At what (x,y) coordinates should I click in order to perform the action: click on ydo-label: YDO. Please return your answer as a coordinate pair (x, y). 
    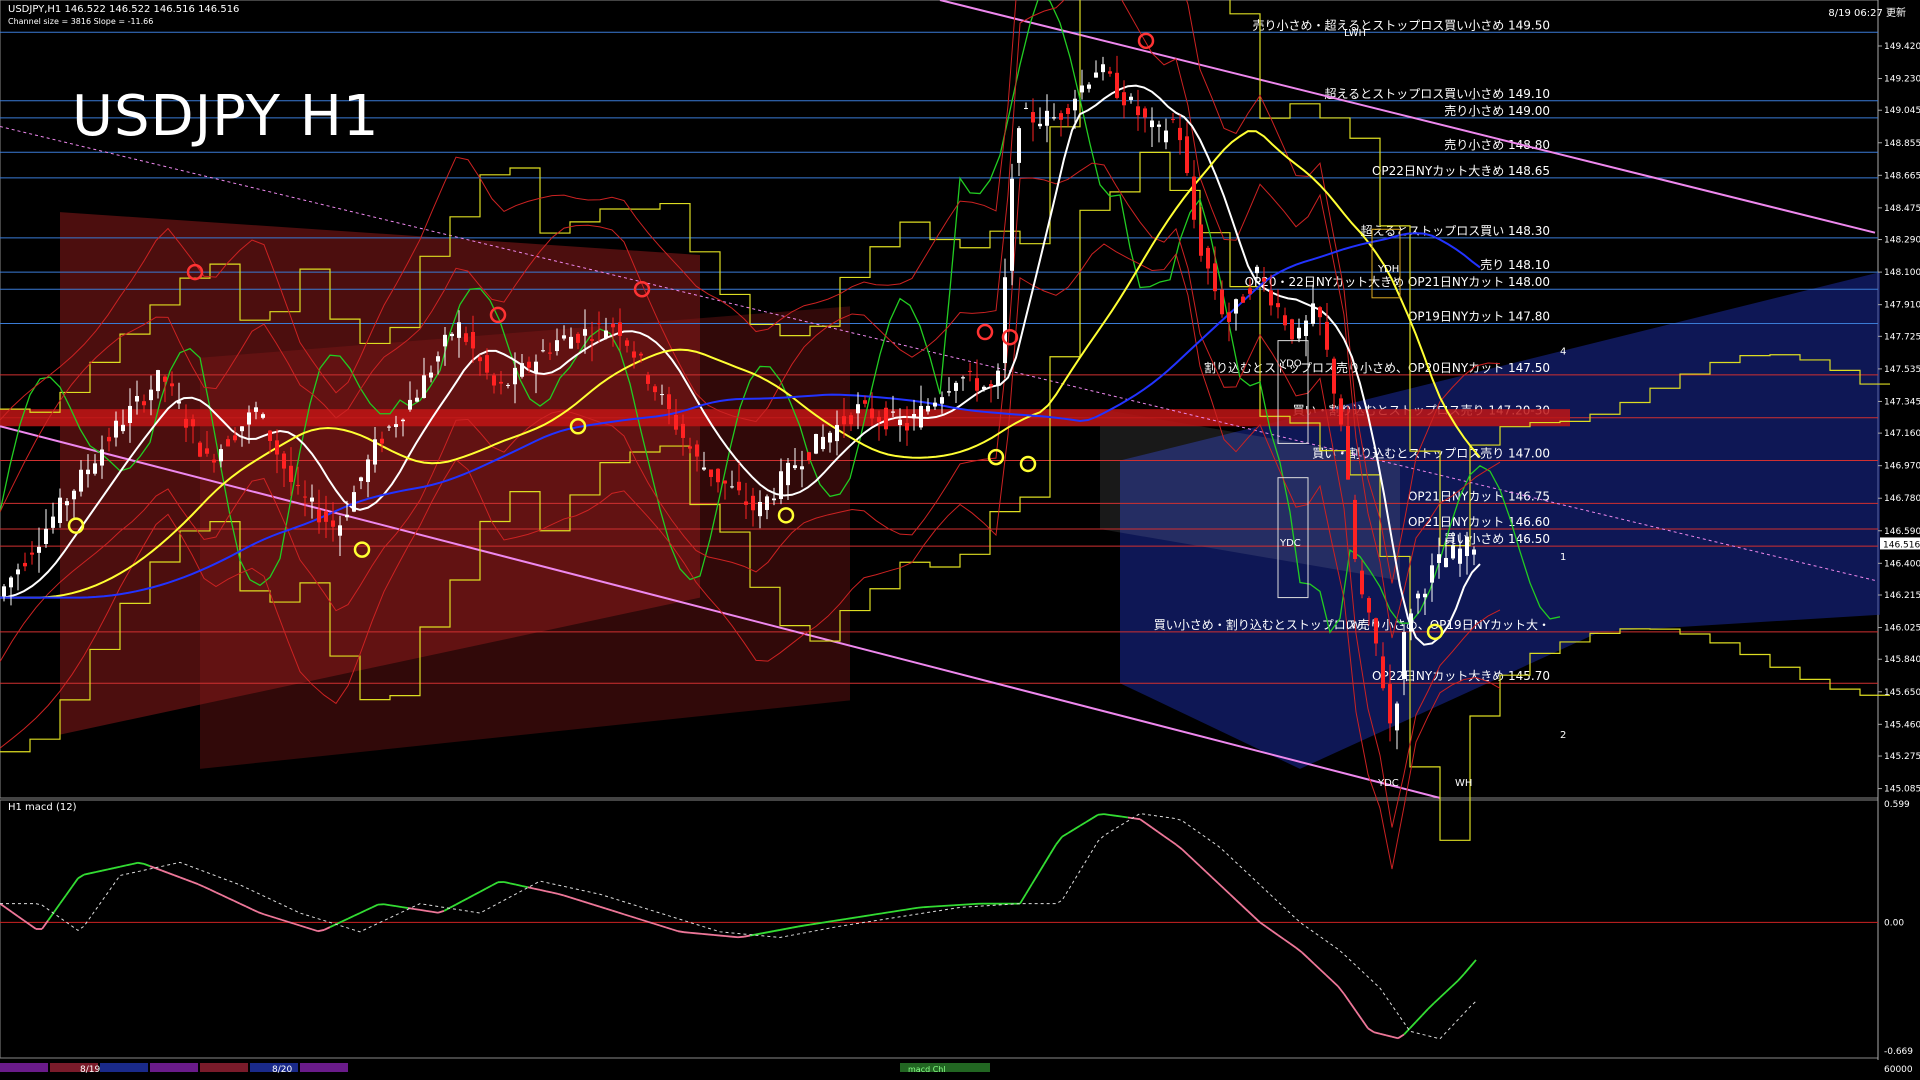
    Looking at the image, I should click on (1290, 363).